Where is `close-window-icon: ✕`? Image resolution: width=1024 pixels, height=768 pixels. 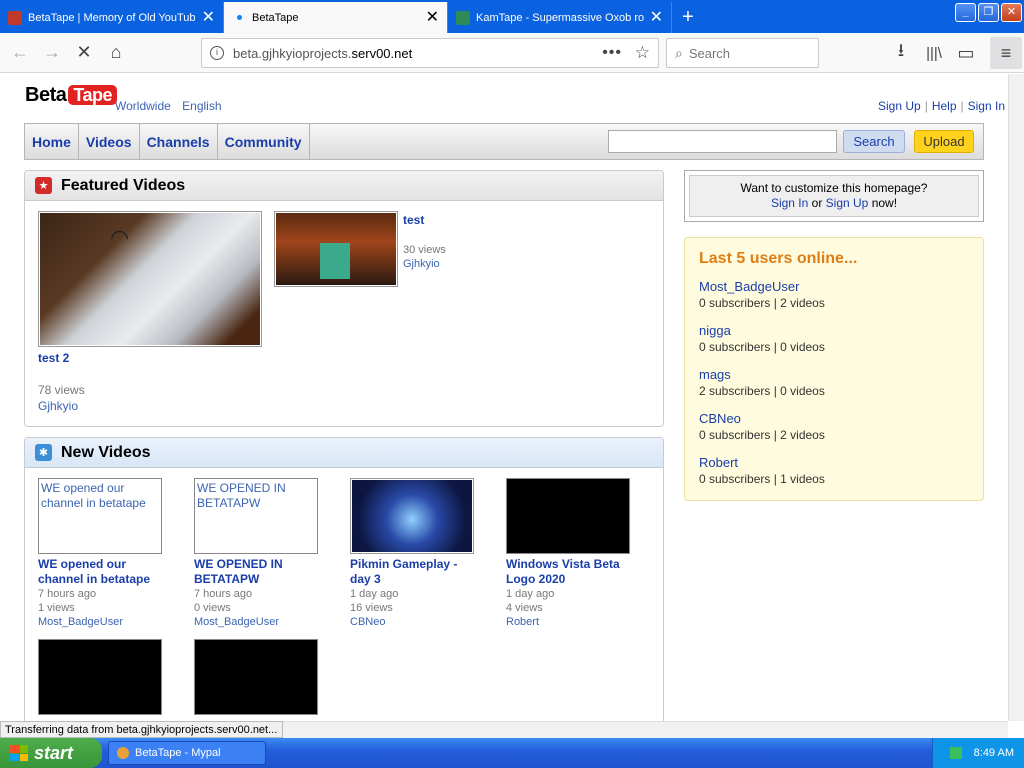
close-window-icon: ✕ is located at coordinates (1011, 12).